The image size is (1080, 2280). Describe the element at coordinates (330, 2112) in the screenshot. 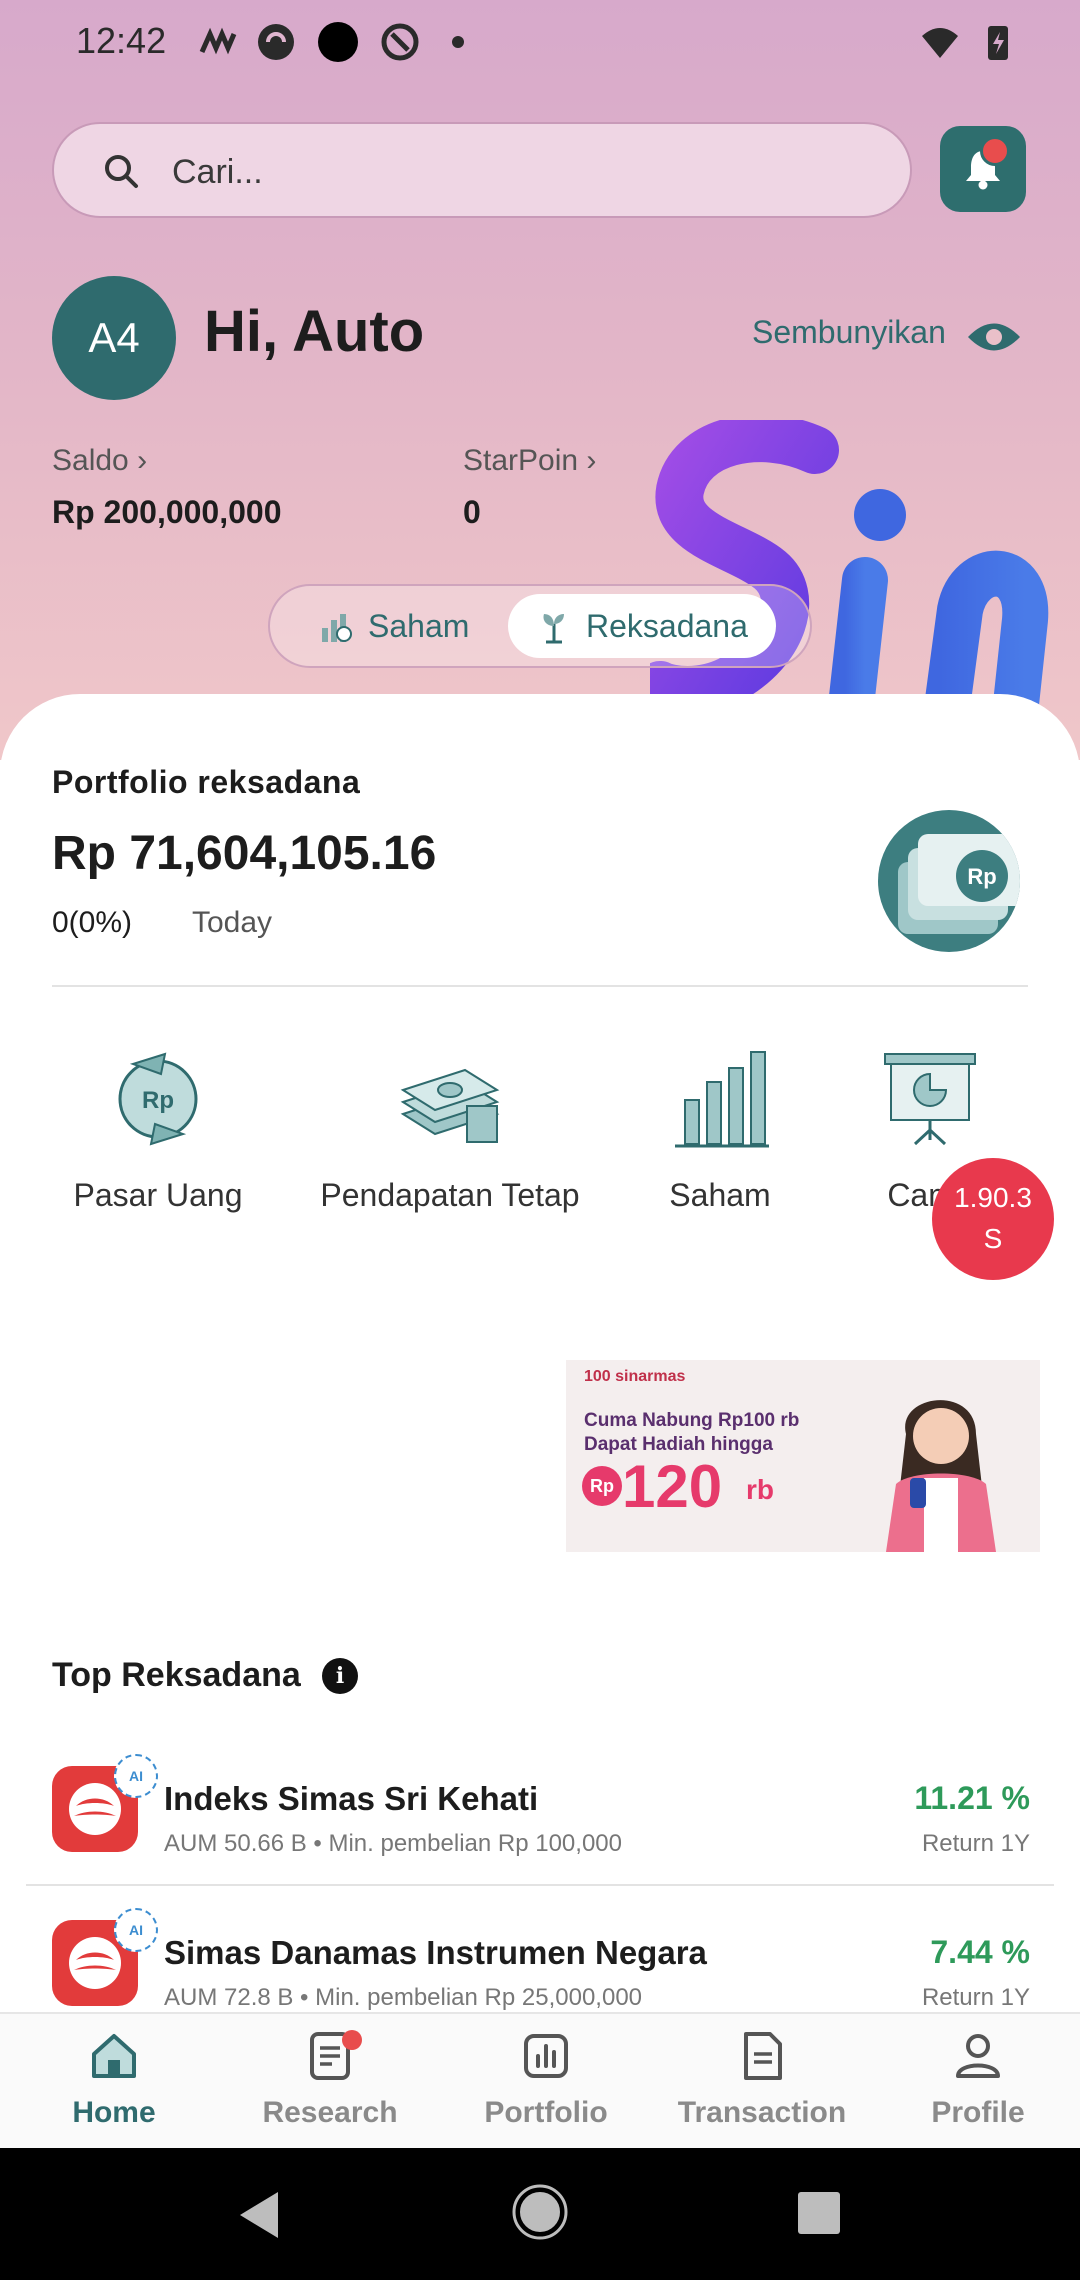

I see `nav-label: Research` at that location.